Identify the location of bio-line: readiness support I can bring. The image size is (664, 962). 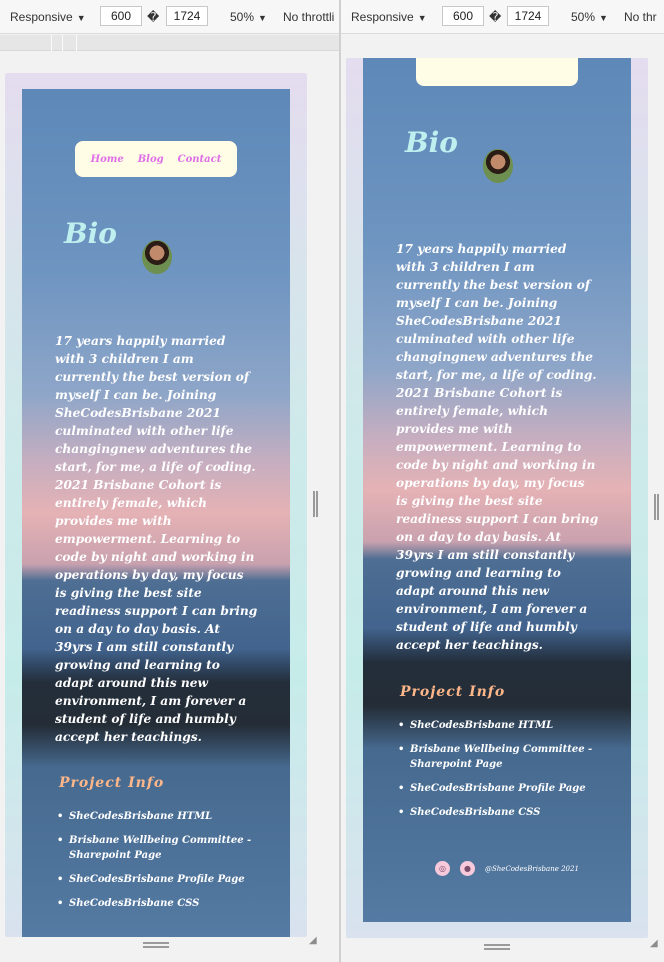
(156, 611).